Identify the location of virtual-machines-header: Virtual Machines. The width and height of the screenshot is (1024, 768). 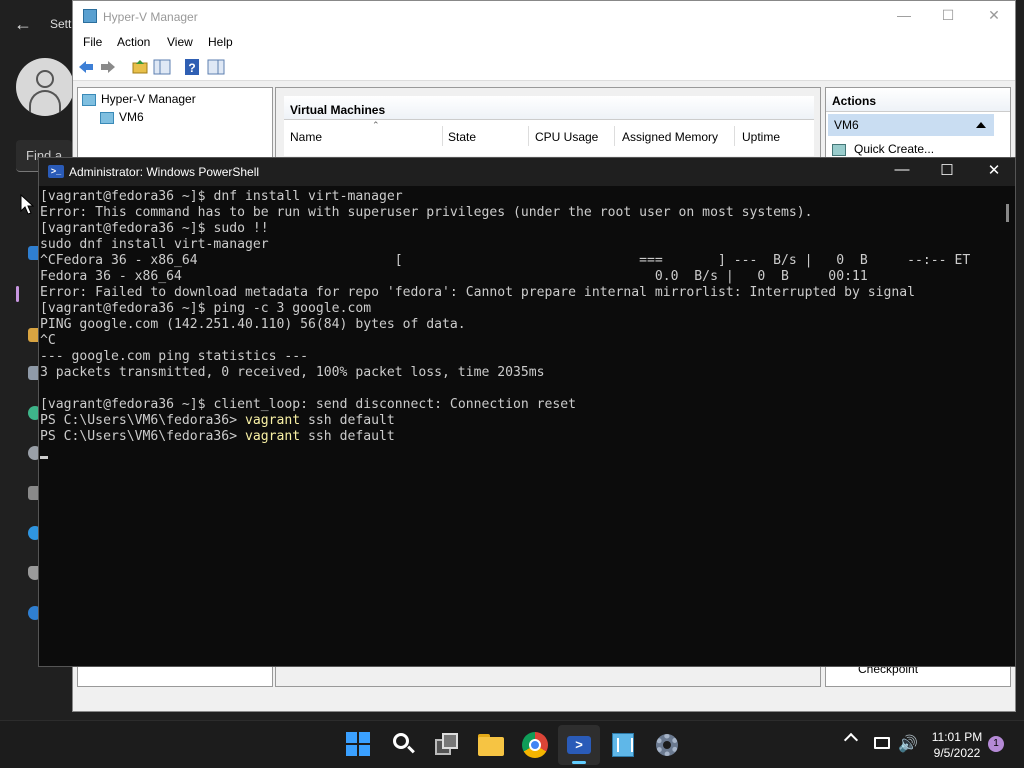
(549, 108).